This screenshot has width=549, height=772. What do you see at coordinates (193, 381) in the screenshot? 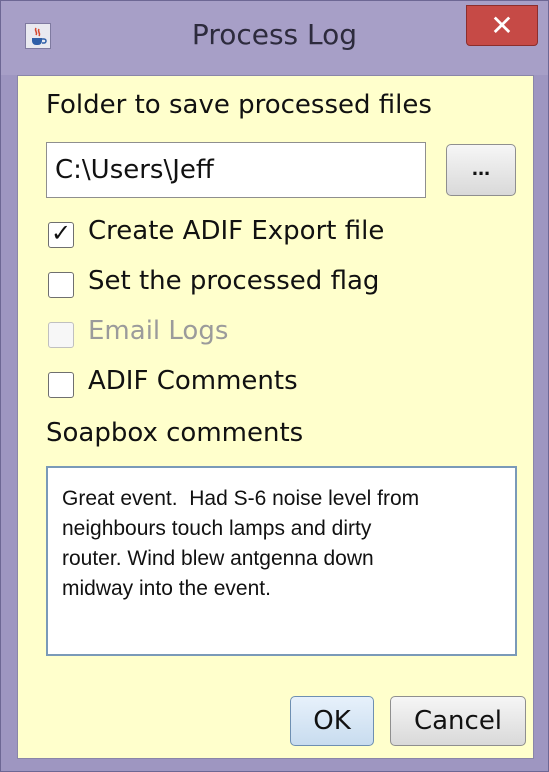
I see `adif-comments-label: ADIF Comments` at bounding box center [193, 381].